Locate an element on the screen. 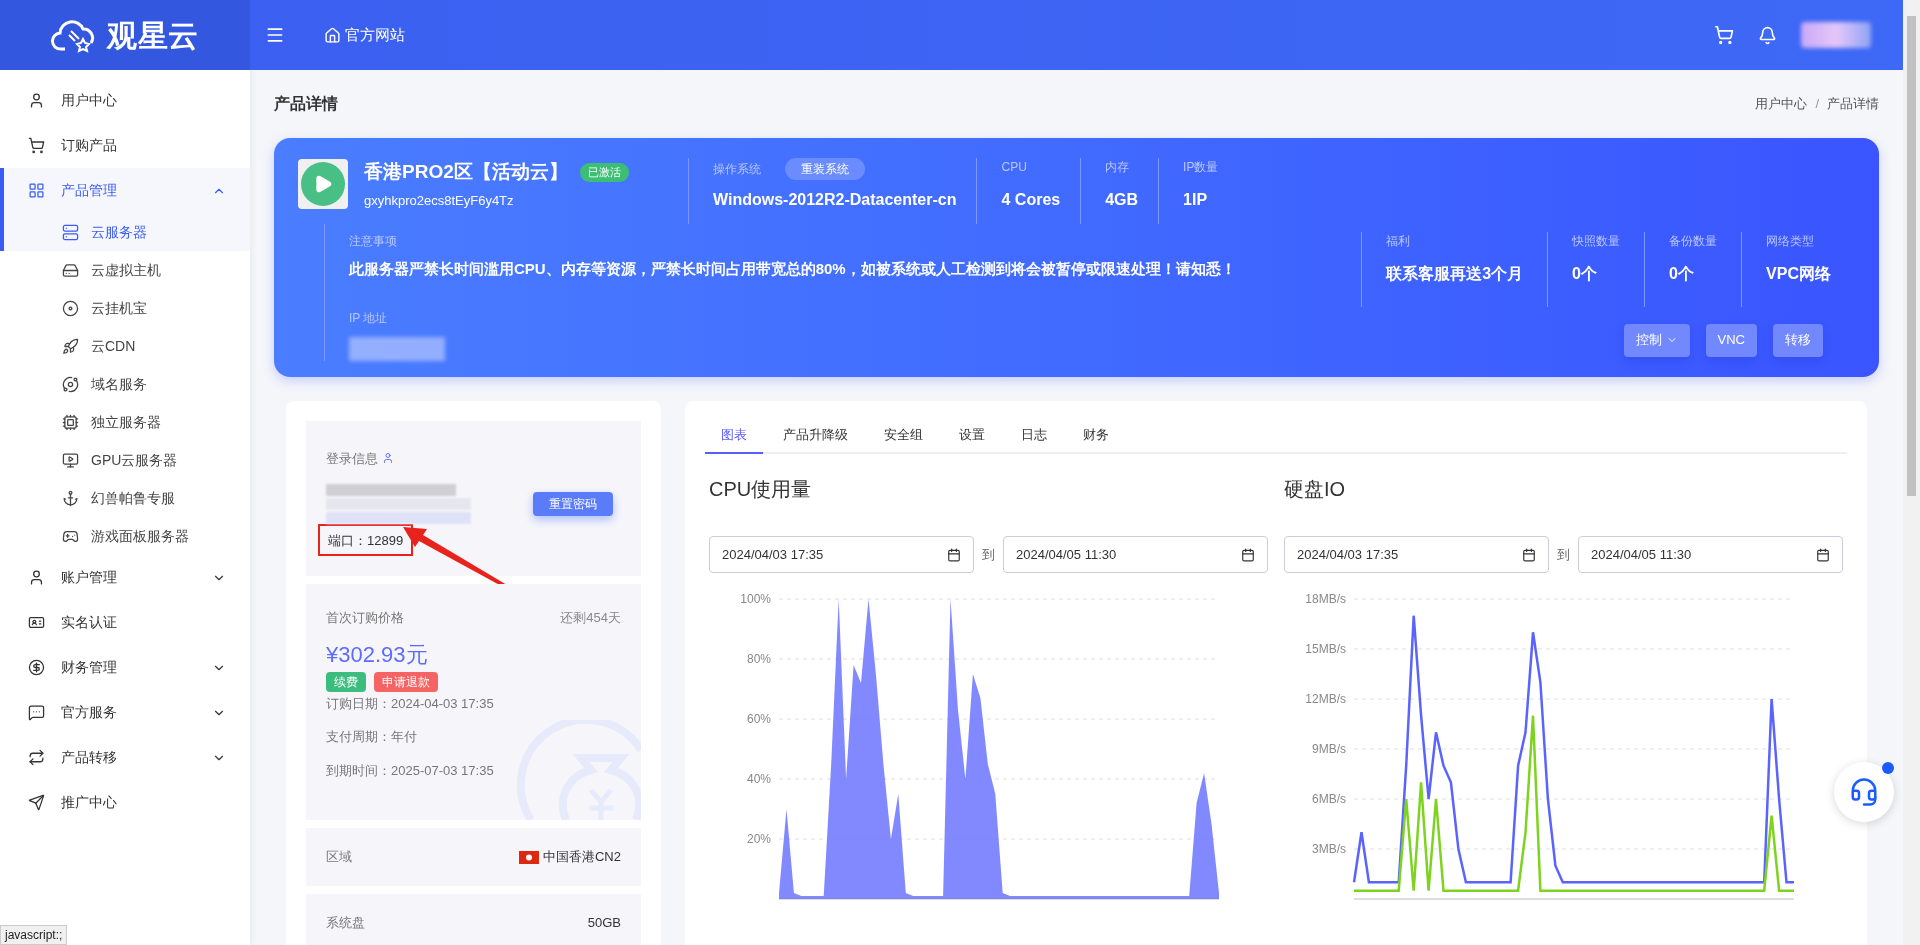 Image resolution: width=1920 pixels, height=945 pixels. anchor-icon is located at coordinates (70, 498).